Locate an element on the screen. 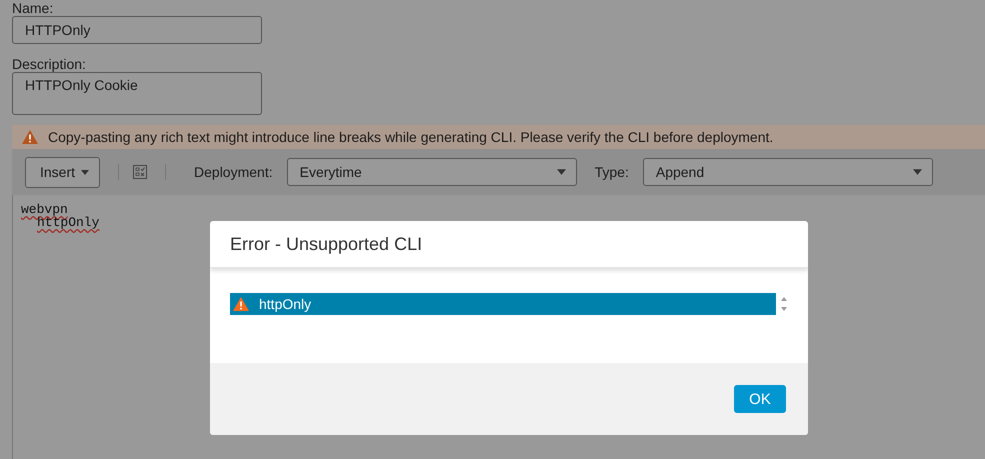  description-field: HTTPOnly Cookie is located at coordinates (137, 93).